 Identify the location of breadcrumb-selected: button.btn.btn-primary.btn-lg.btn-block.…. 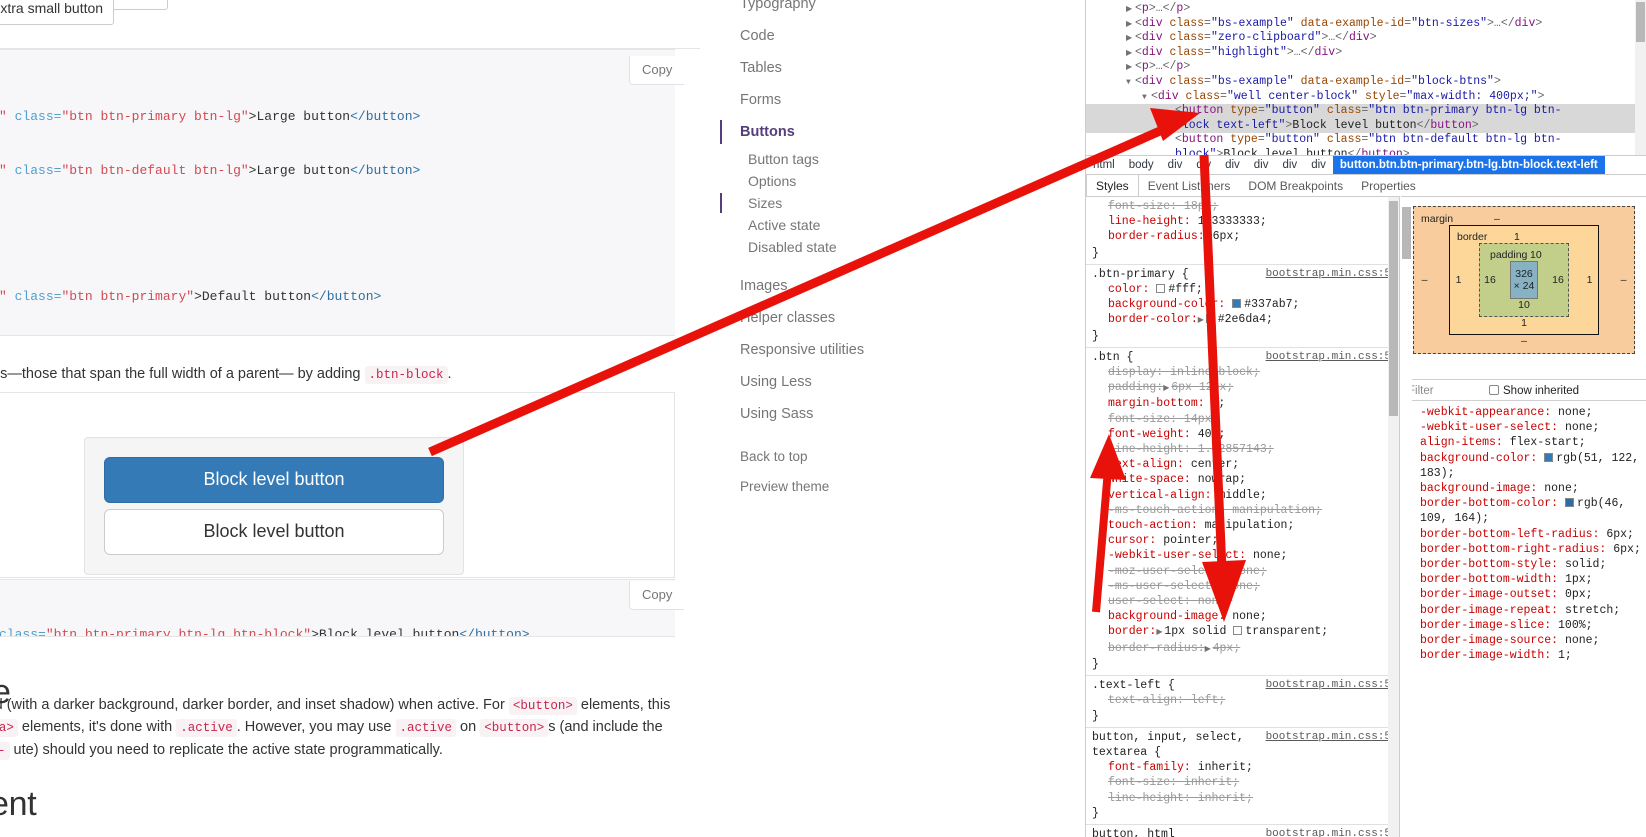
(1468, 165).